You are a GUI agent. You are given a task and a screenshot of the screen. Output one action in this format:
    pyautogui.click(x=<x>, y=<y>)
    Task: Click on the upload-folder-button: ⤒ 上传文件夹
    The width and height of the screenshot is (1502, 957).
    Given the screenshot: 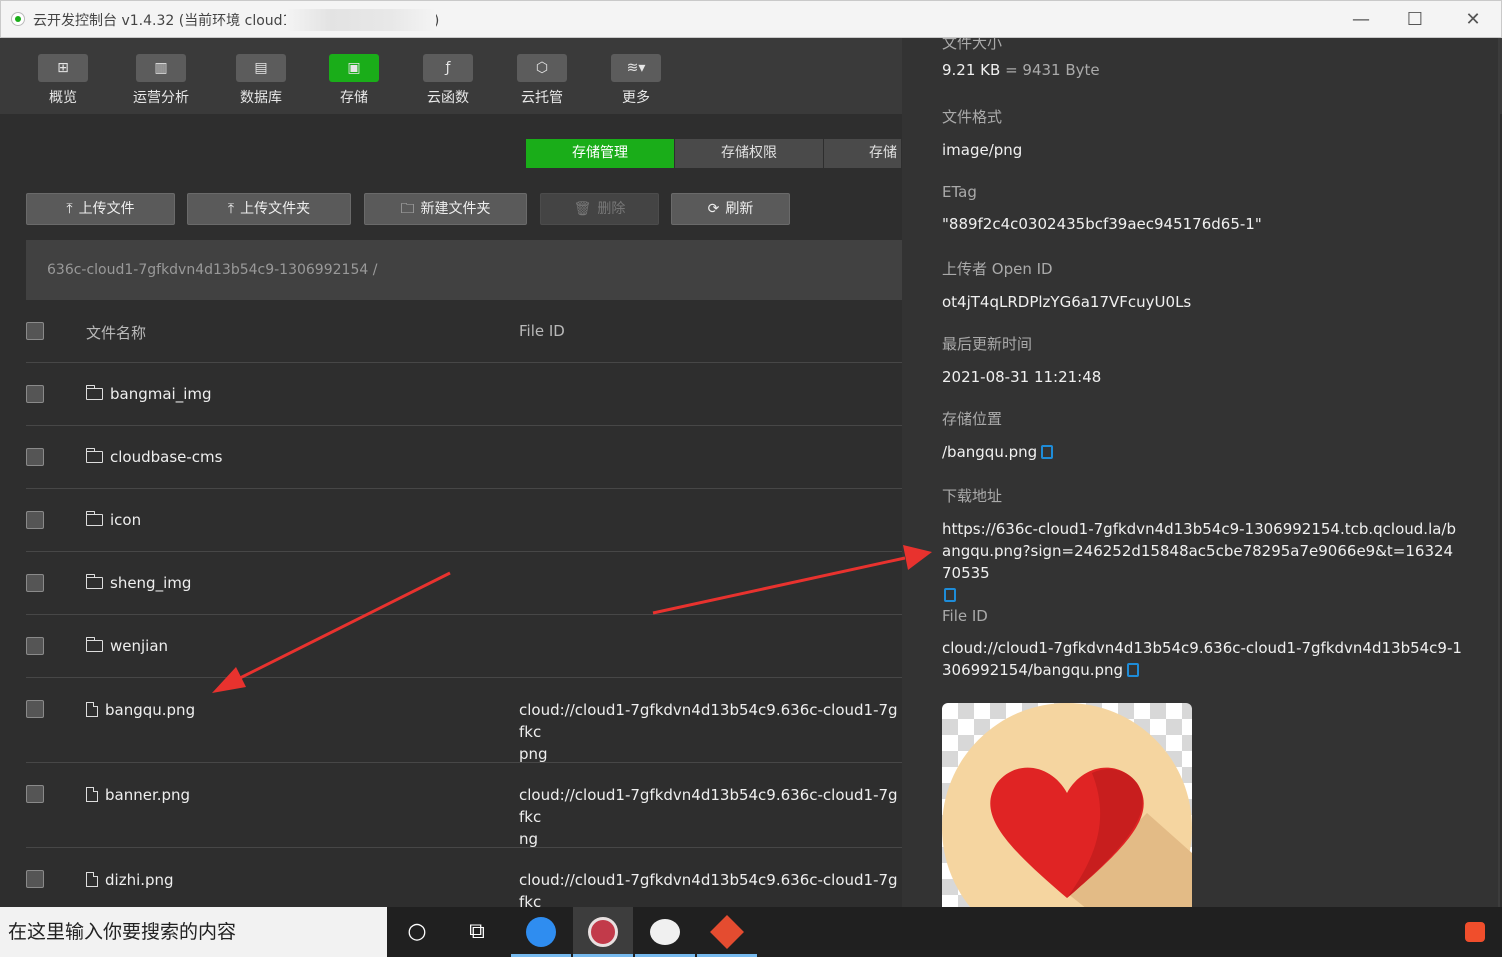 What is the action you would take?
    pyautogui.click(x=269, y=209)
    